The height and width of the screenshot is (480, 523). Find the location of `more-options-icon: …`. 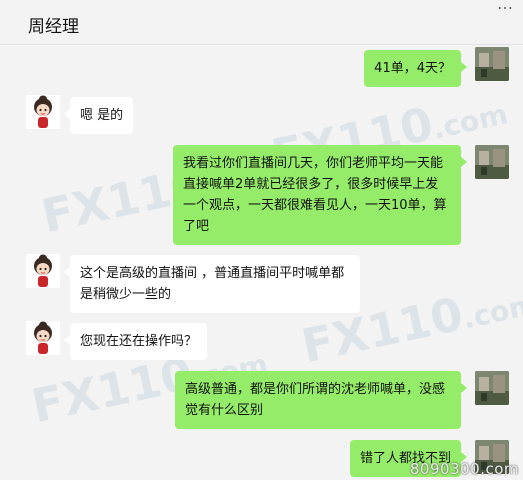

more-options-icon: … is located at coordinates (506, 6).